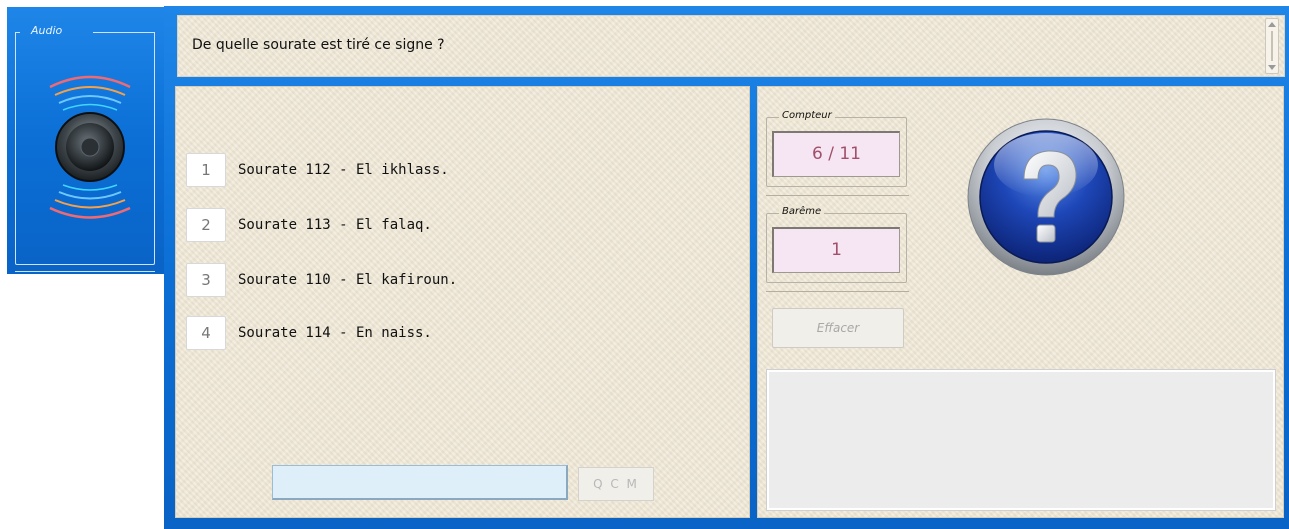 This screenshot has width=1289, height=529. I want to click on answer-number-box: 4, so click(206, 333).